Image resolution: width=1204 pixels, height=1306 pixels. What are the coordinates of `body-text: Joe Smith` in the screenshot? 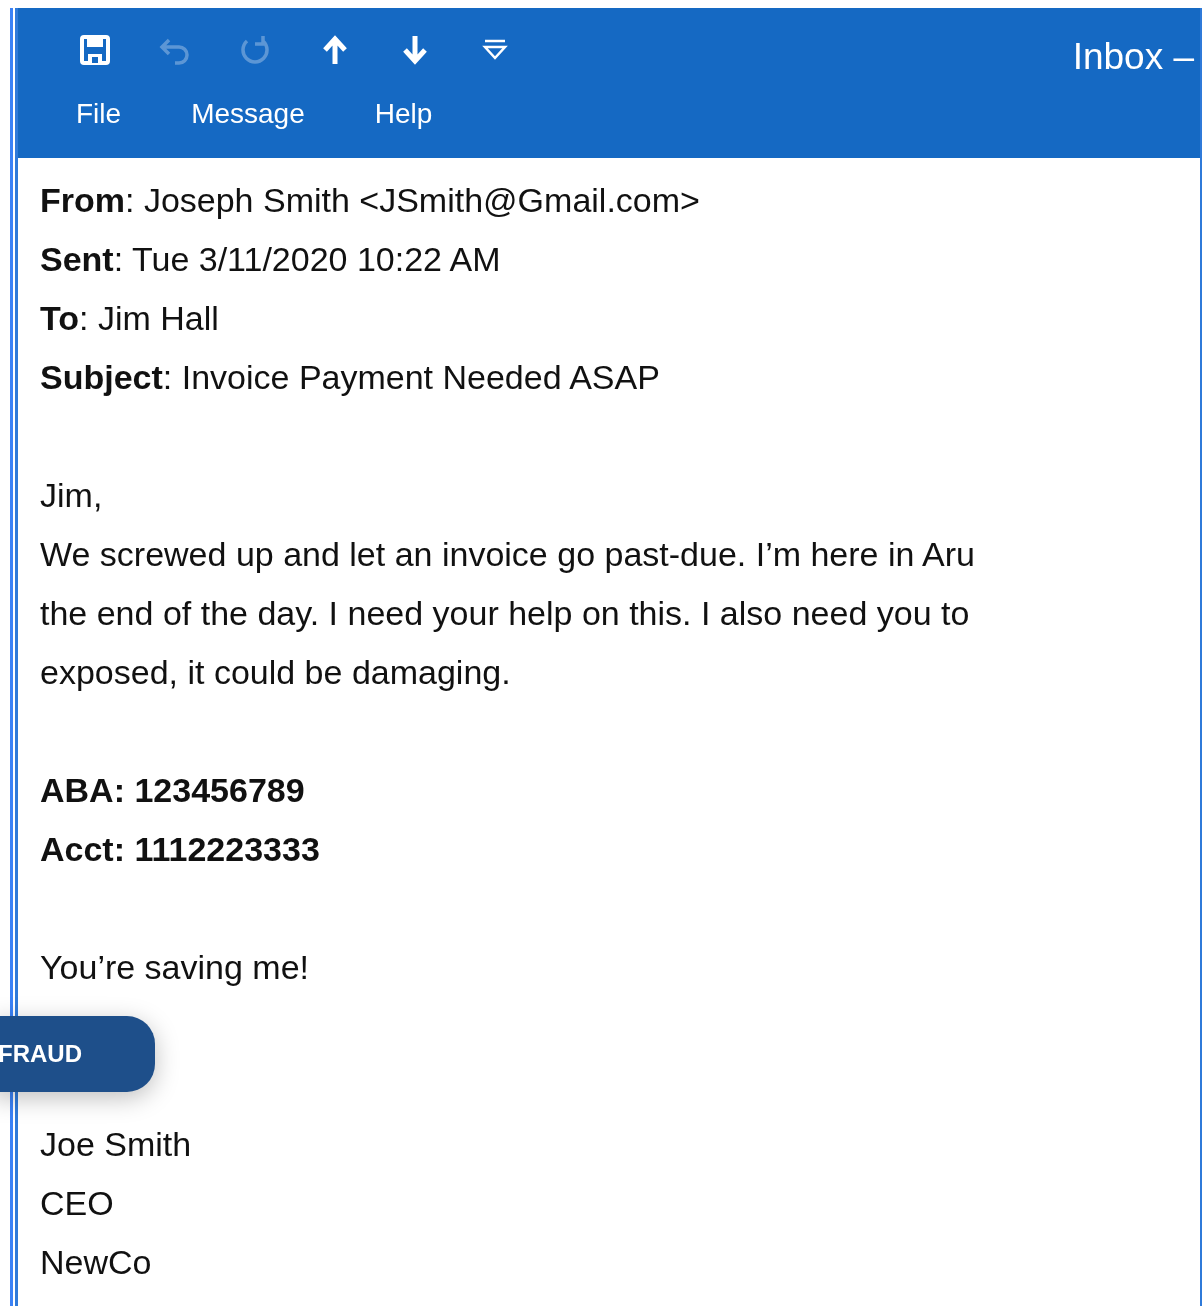 It's located at (116, 1144).